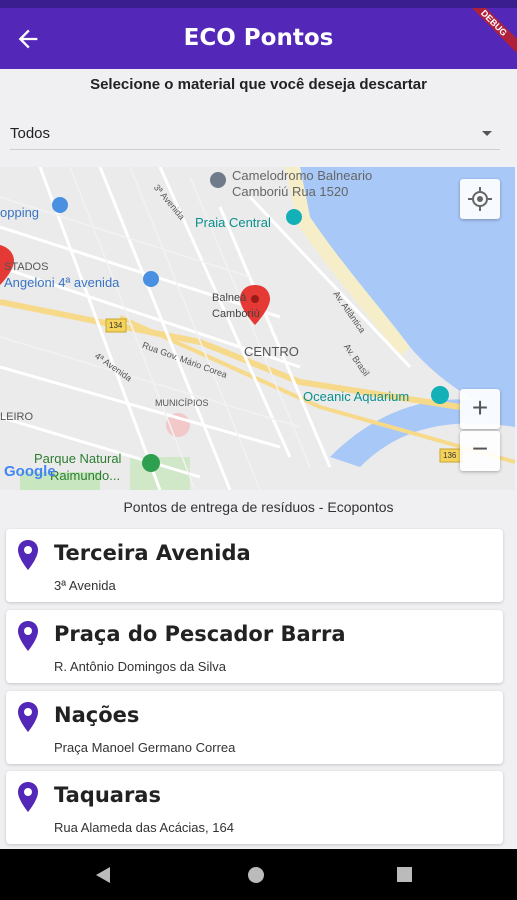 This screenshot has width=517, height=900. What do you see at coordinates (152, 553) in the screenshot?
I see `item-name: Terceira Avenida` at bounding box center [152, 553].